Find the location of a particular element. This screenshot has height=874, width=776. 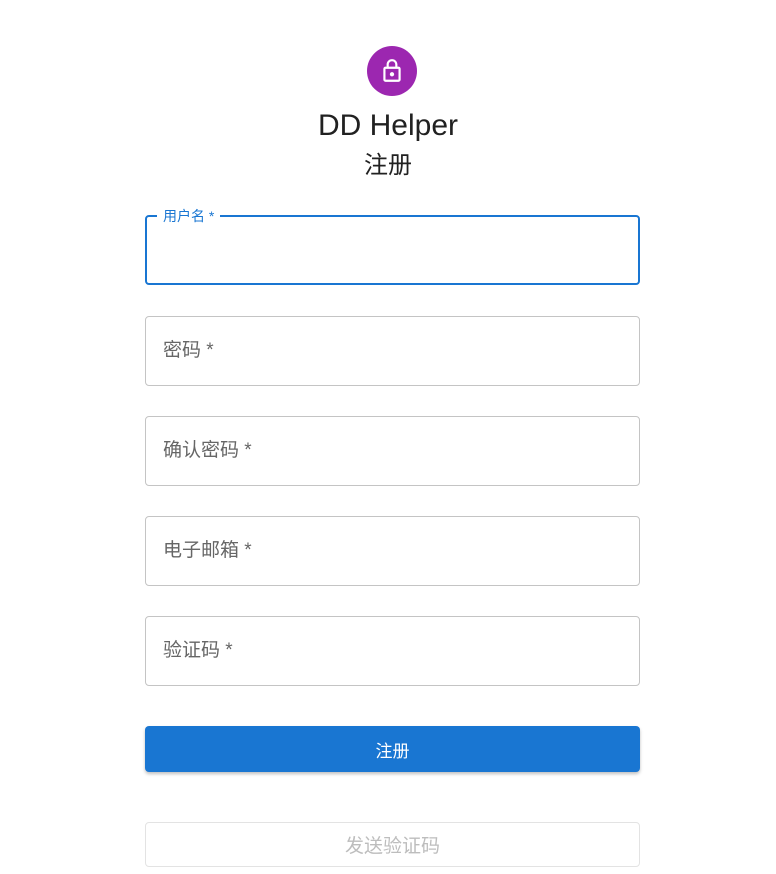

avatar is located at coordinates (392, 71).